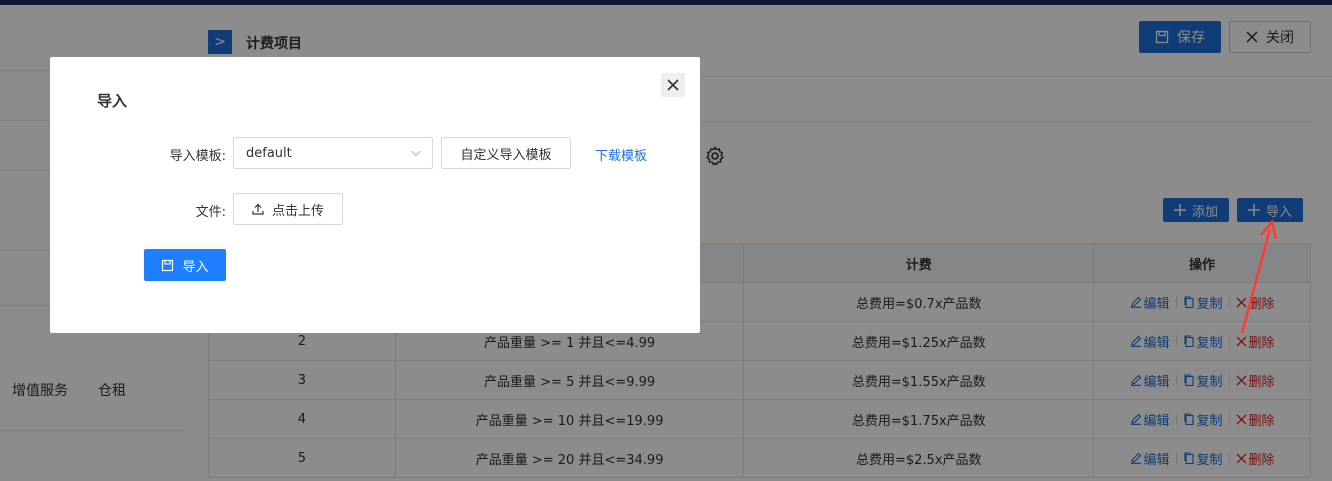  I want to click on dialog-import-button: 导入, so click(185, 265).